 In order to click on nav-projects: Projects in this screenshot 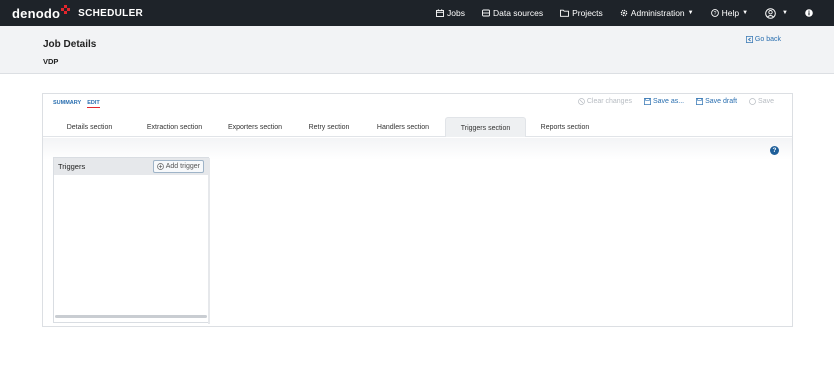, I will do `click(581, 13)`.